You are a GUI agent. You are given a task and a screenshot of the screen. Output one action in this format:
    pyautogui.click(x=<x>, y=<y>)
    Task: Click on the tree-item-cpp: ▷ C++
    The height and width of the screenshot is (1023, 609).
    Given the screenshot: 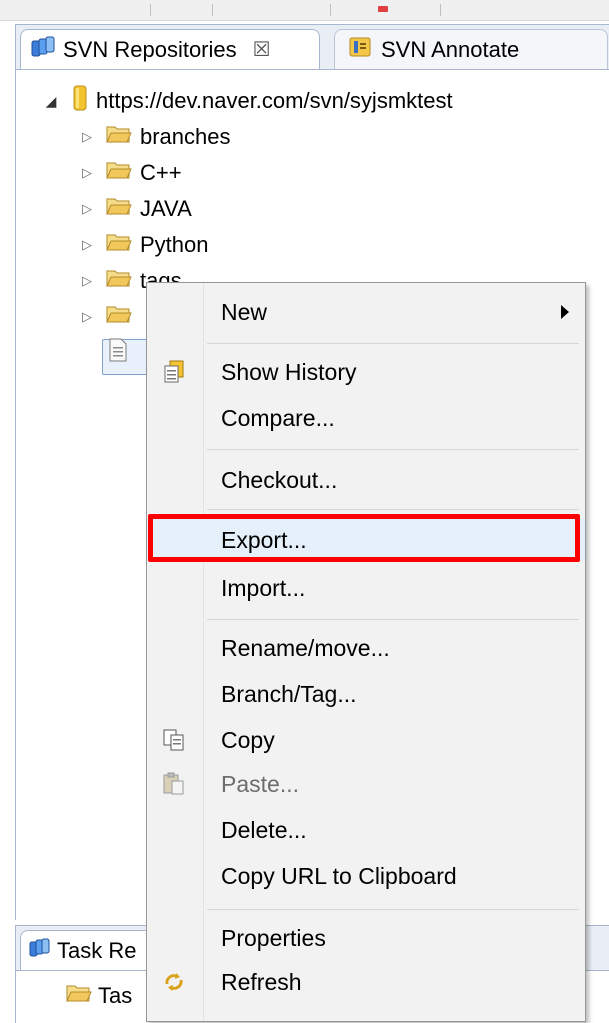 What is the action you would take?
    pyautogui.click(x=131, y=173)
    